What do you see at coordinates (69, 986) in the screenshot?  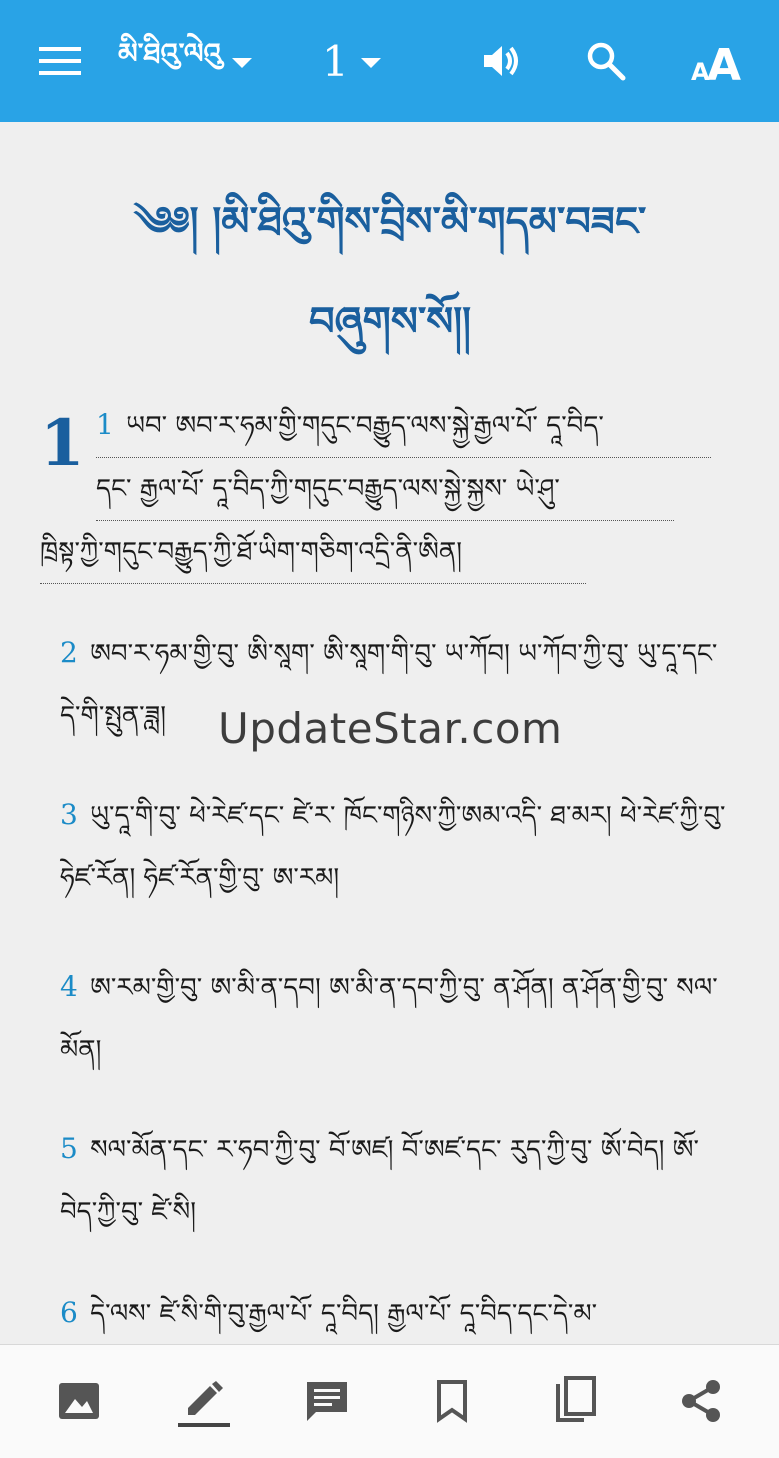 I see `verse-number: 4` at bounding box center [69, 986].